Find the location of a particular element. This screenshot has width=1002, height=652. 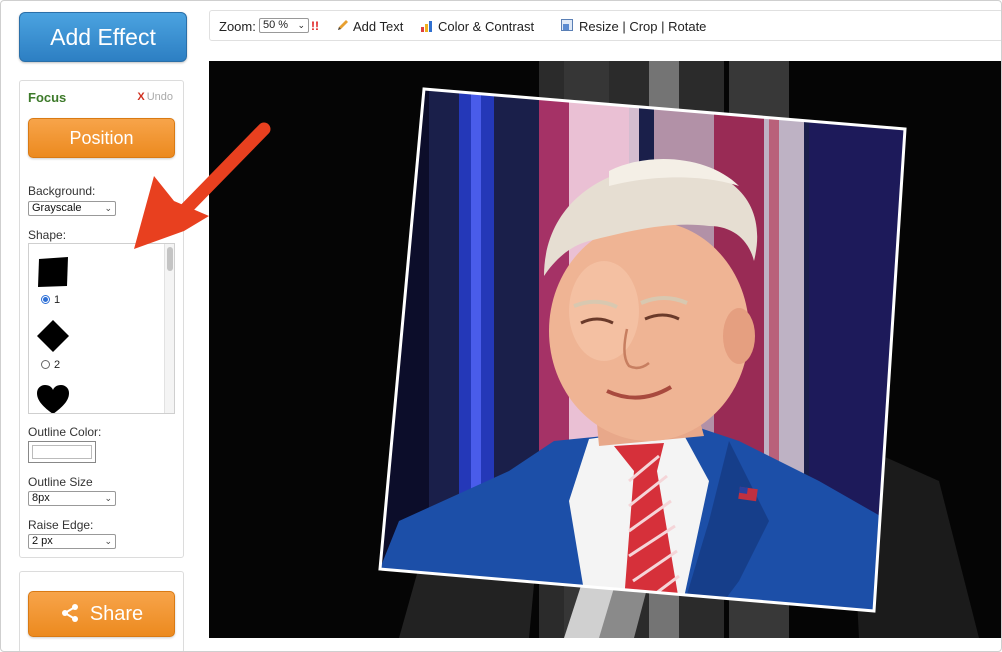

zoom-value: 50 % is located at coordinates (276, 25).